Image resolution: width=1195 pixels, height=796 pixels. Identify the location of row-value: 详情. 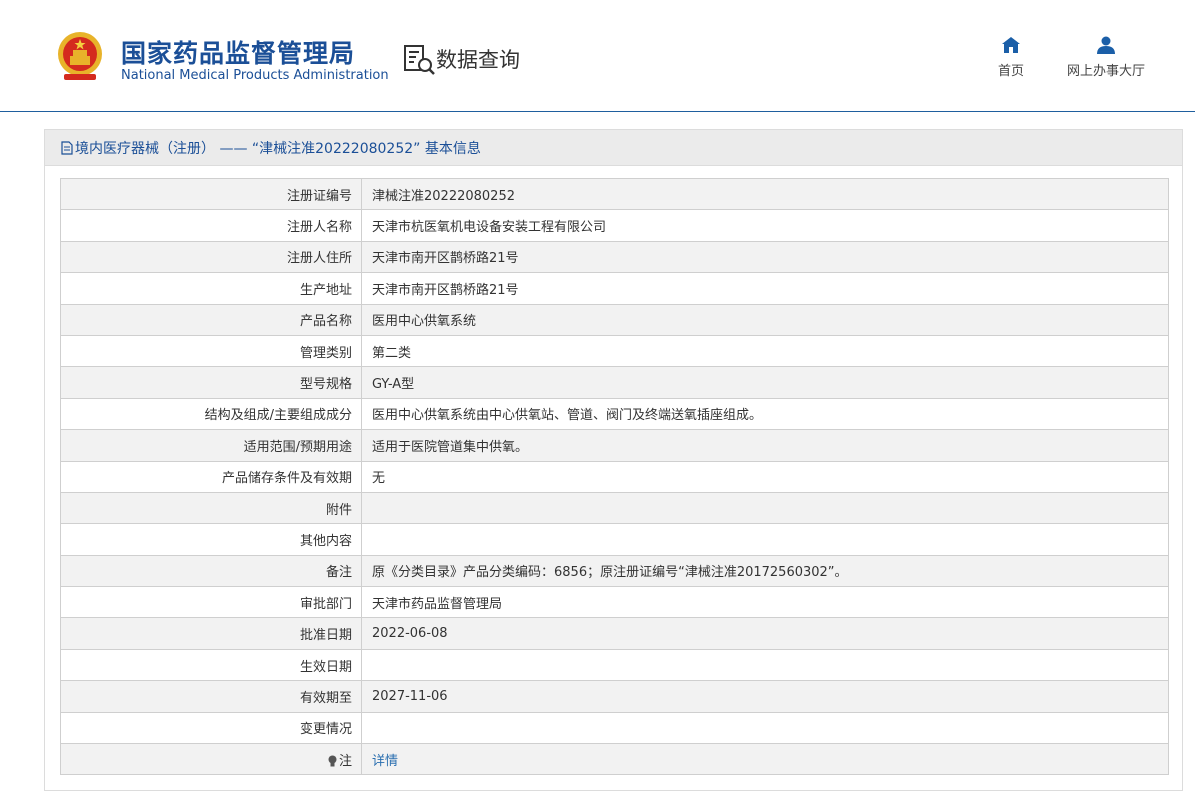
(765, 759).